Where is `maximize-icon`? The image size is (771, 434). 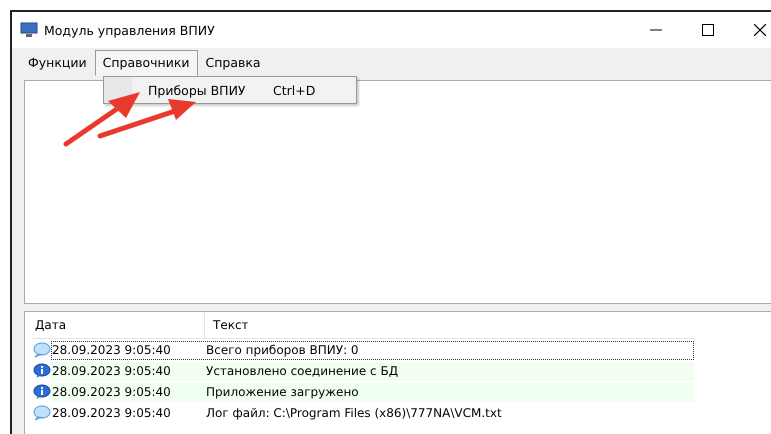 maximize-icon is located at coordinates (708, 30).